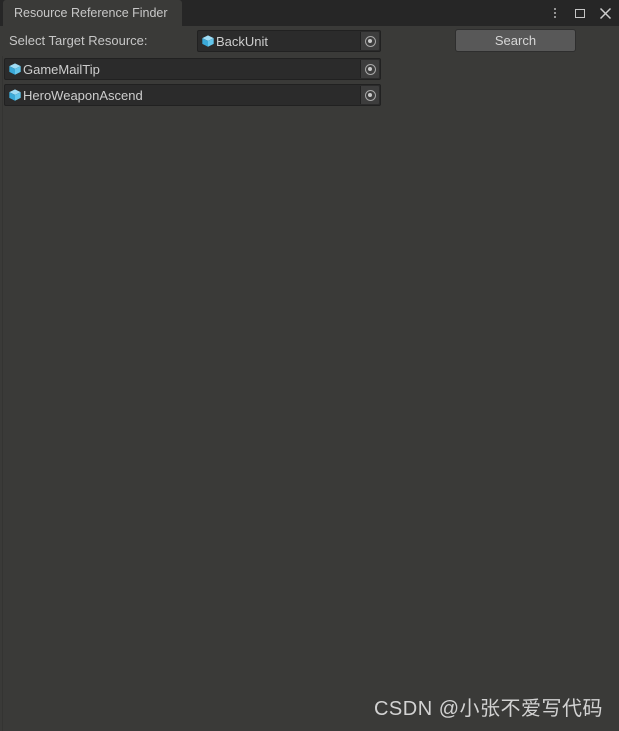 Image resolution: width=619 pixels, height=731 pixels. I want to click on window-titlebar: Resource Reference Finder, so click(309, 13).